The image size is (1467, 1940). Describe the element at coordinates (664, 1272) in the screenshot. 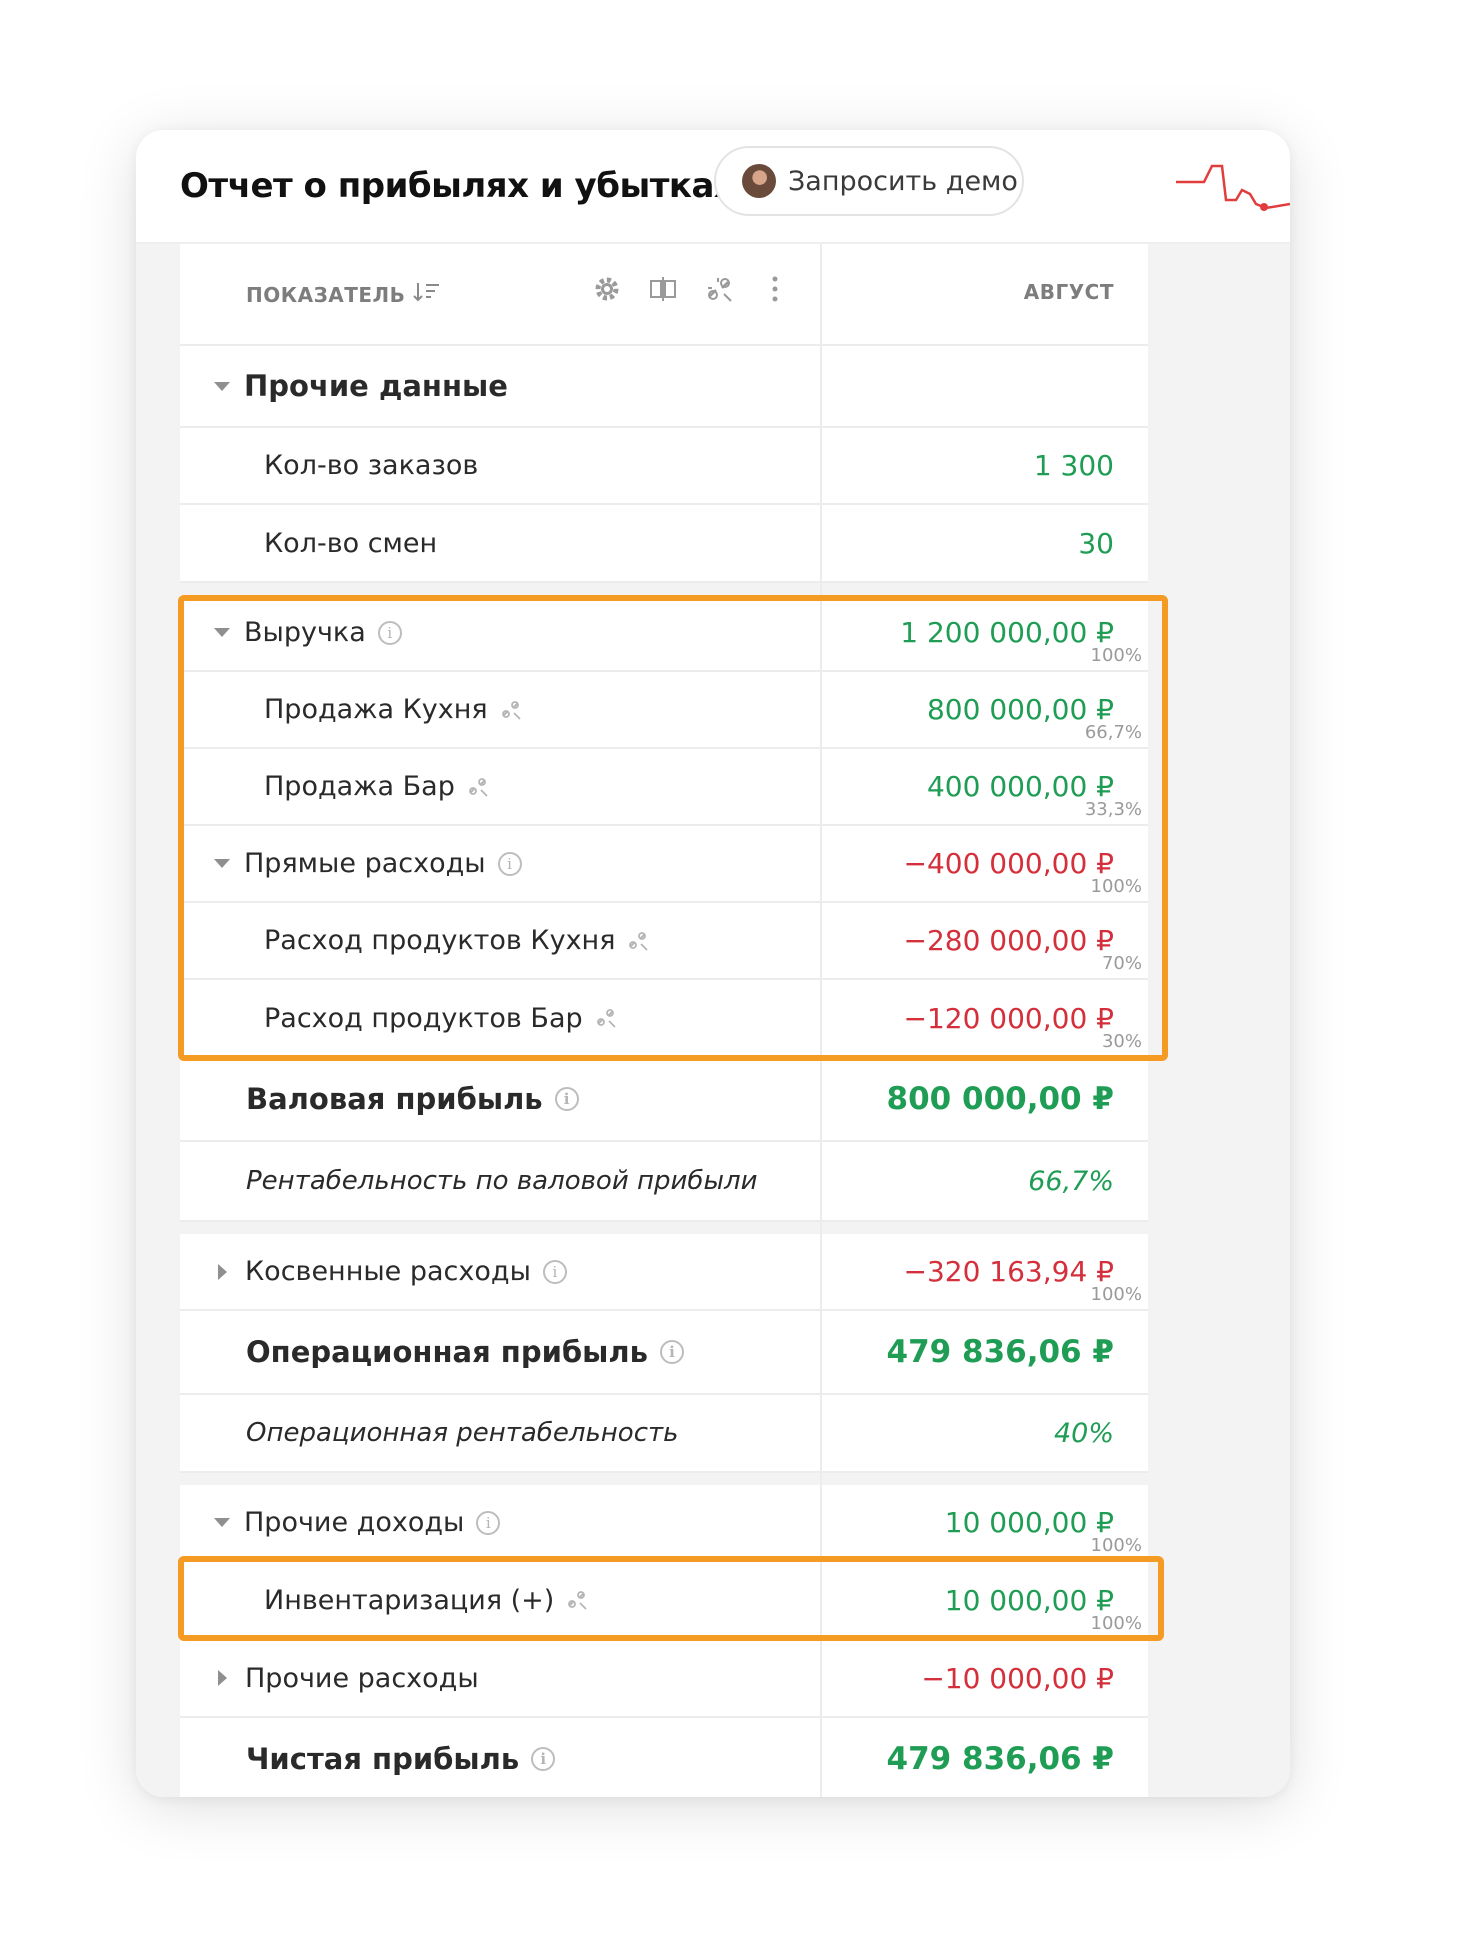

I see `group-row-indirect-costs: Косвенные расходы i −320 163,94 ₽ 100%` at that location.